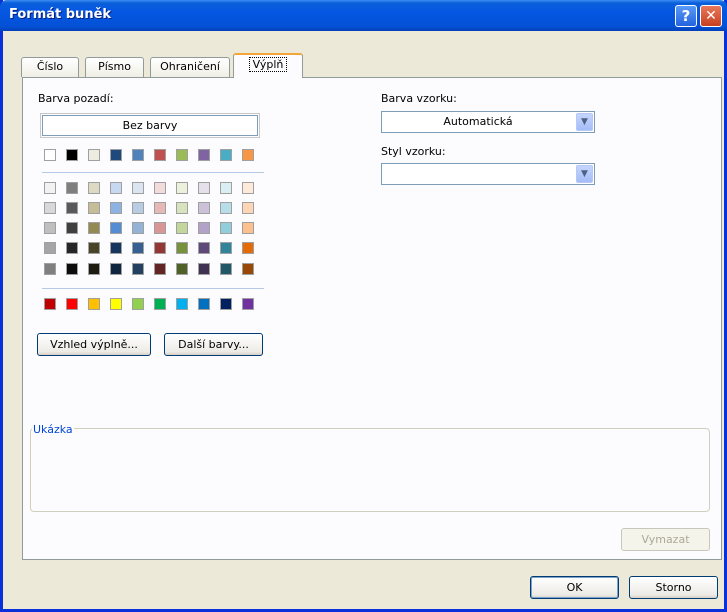 The width and height of the screenshot is (727, 612). Describe the element at coordinates (150, 125) in the screenshot. I see `no-color-button: Bez barvy` at that location.